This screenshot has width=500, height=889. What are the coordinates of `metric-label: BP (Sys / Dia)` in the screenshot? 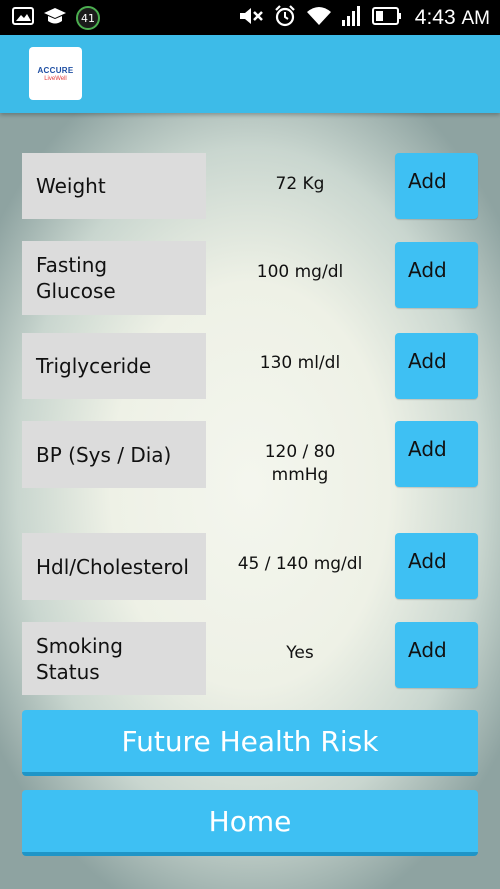 It's located at (114, 454).